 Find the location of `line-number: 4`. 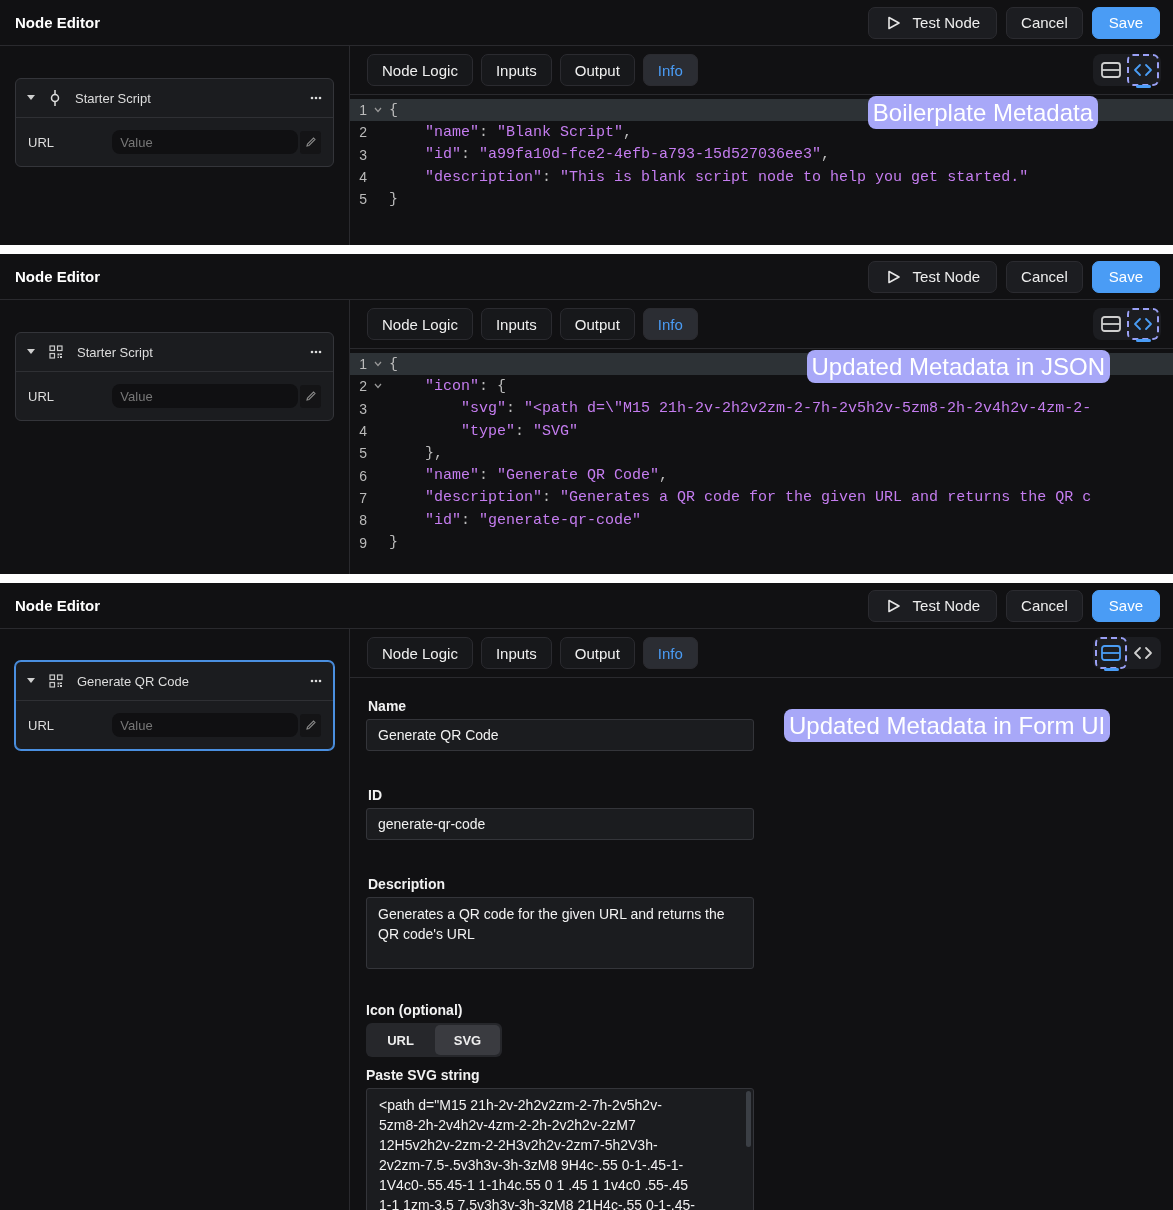

line-number: 4 is located at coordinates (362, 431).